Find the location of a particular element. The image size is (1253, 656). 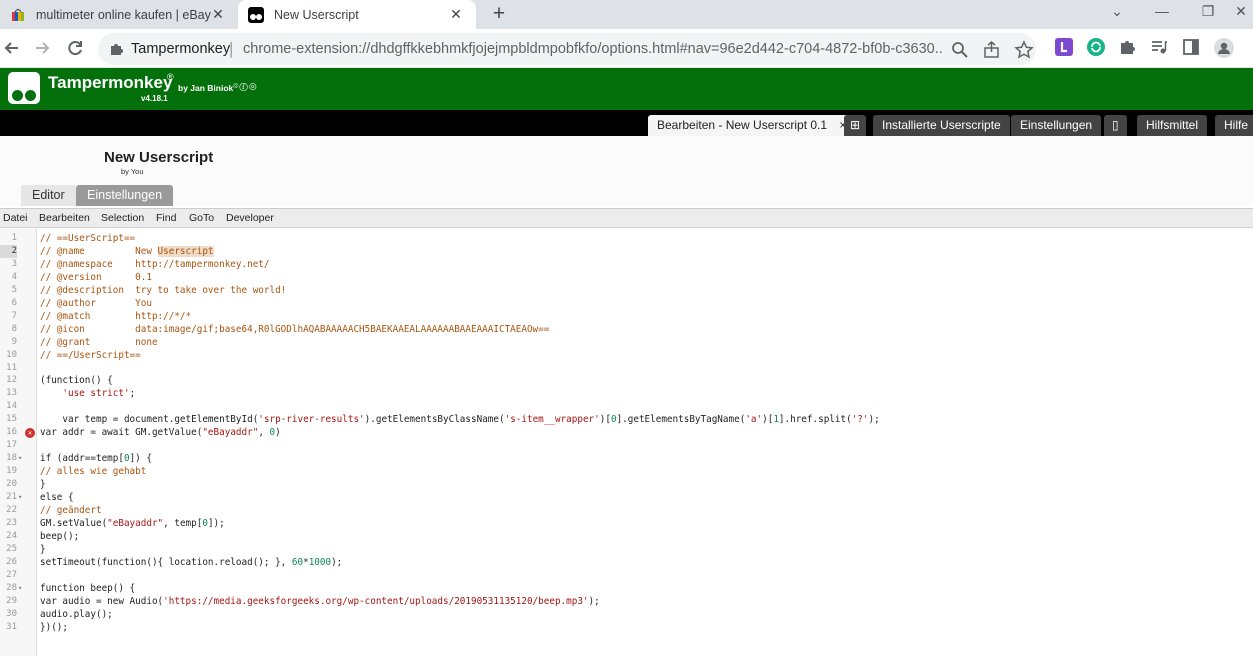

code-line: 6 // @author You is located at coordinates (626, 303).